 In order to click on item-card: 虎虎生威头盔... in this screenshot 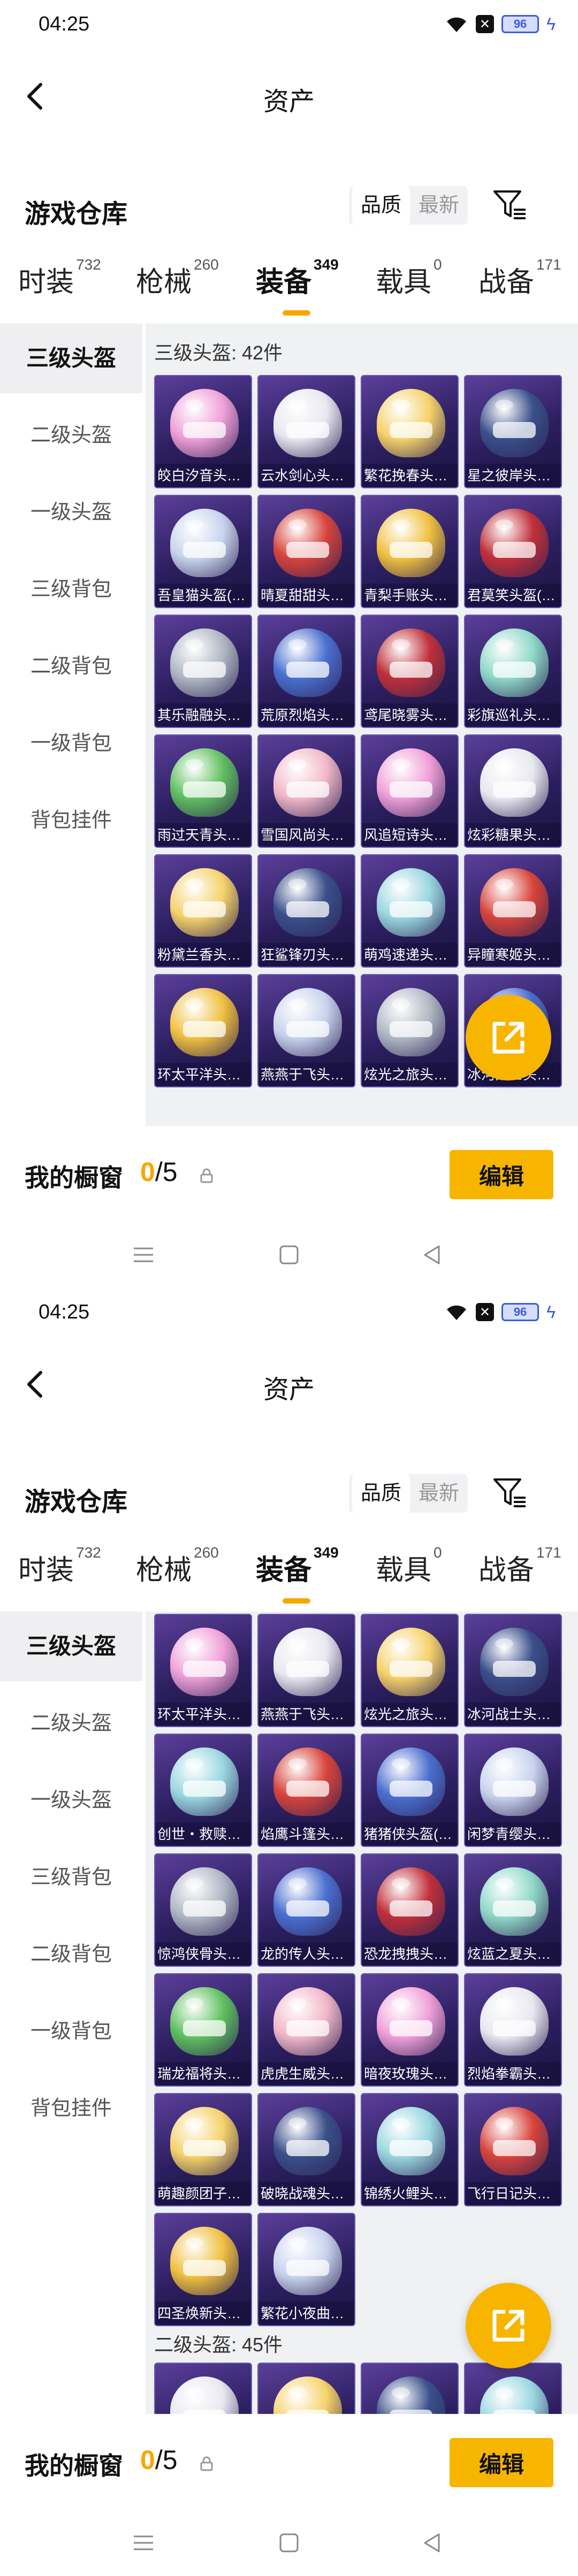, I will do `click(306, 2030)`.